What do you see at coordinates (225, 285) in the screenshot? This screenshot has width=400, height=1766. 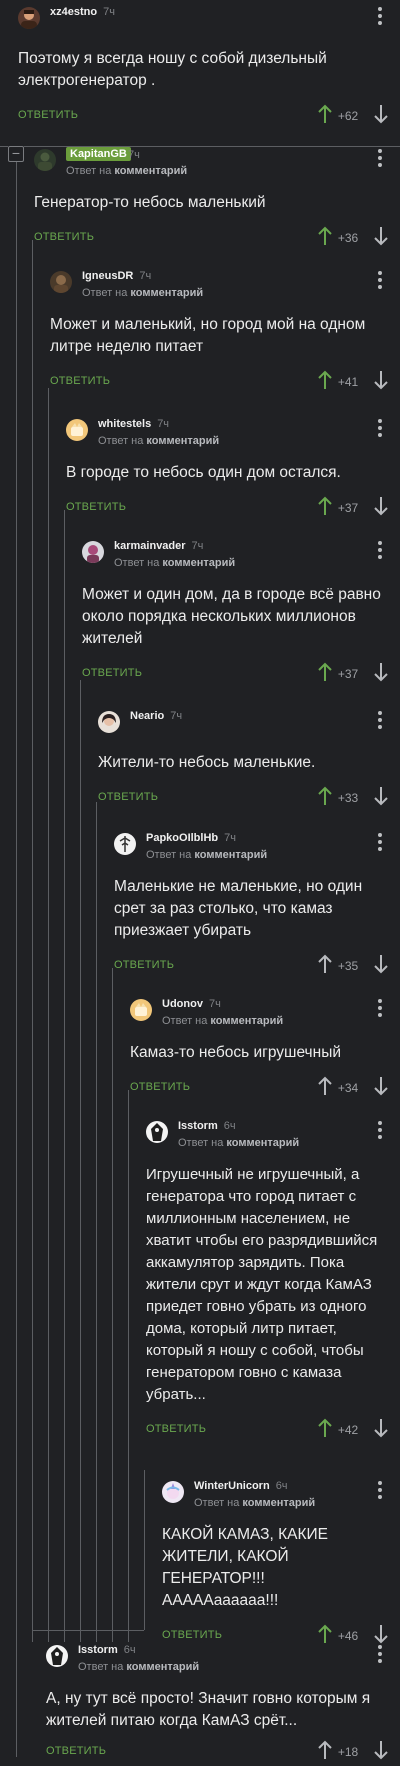 I see `comment-header: IgneusDR 7ч Ответ на комментарий` at bounding box center [225, 285].